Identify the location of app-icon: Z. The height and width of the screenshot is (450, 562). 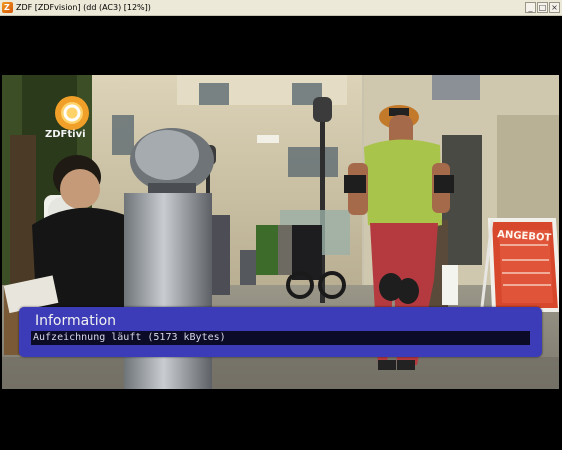
(7, 7).